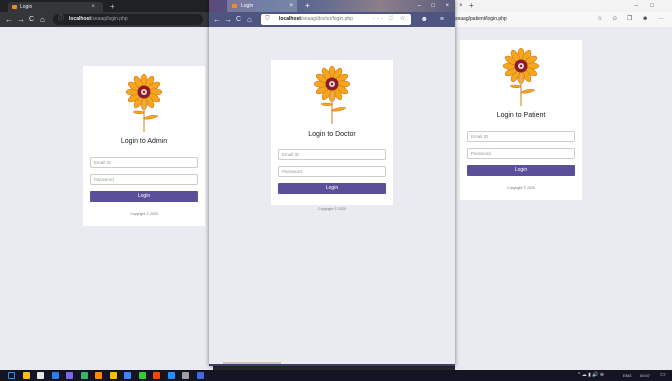  What do you see at coordinates (326, 19) in the screenshot?
I see `url-path: /seaag/doctor/login.php` at bounding box center [326, 19].